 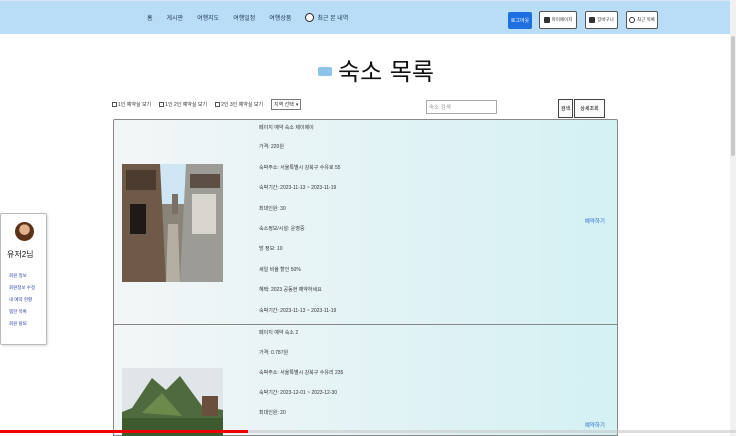 I want to click on sidebar-link-member-info: 회원 정보, so click(x=18, y=276).